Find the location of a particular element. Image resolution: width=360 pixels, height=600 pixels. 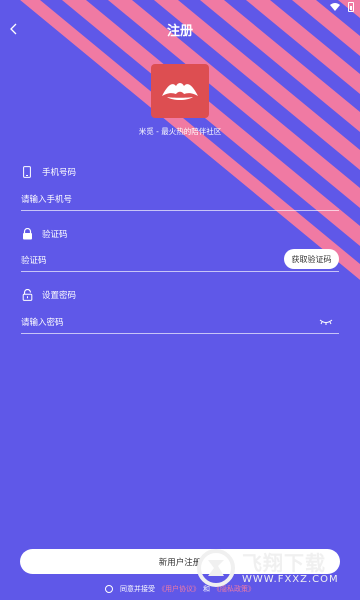

wifi-icon is located at coordinates (335, 7).